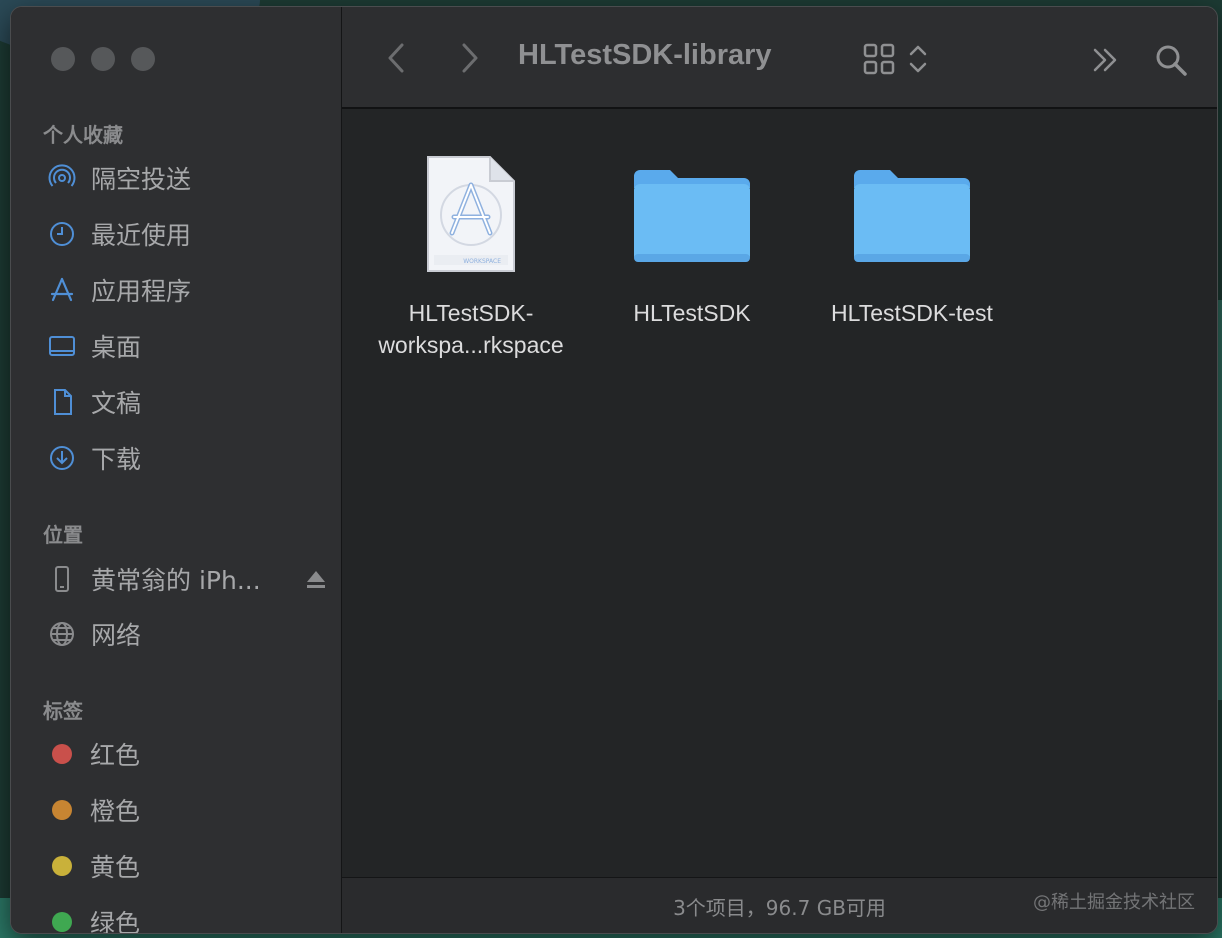 The width and height of the screenshot is (1222, 938). Describe the element at coordinates (63, 535) in the screenshot. I see `locations-section-title: 位置` at that location.